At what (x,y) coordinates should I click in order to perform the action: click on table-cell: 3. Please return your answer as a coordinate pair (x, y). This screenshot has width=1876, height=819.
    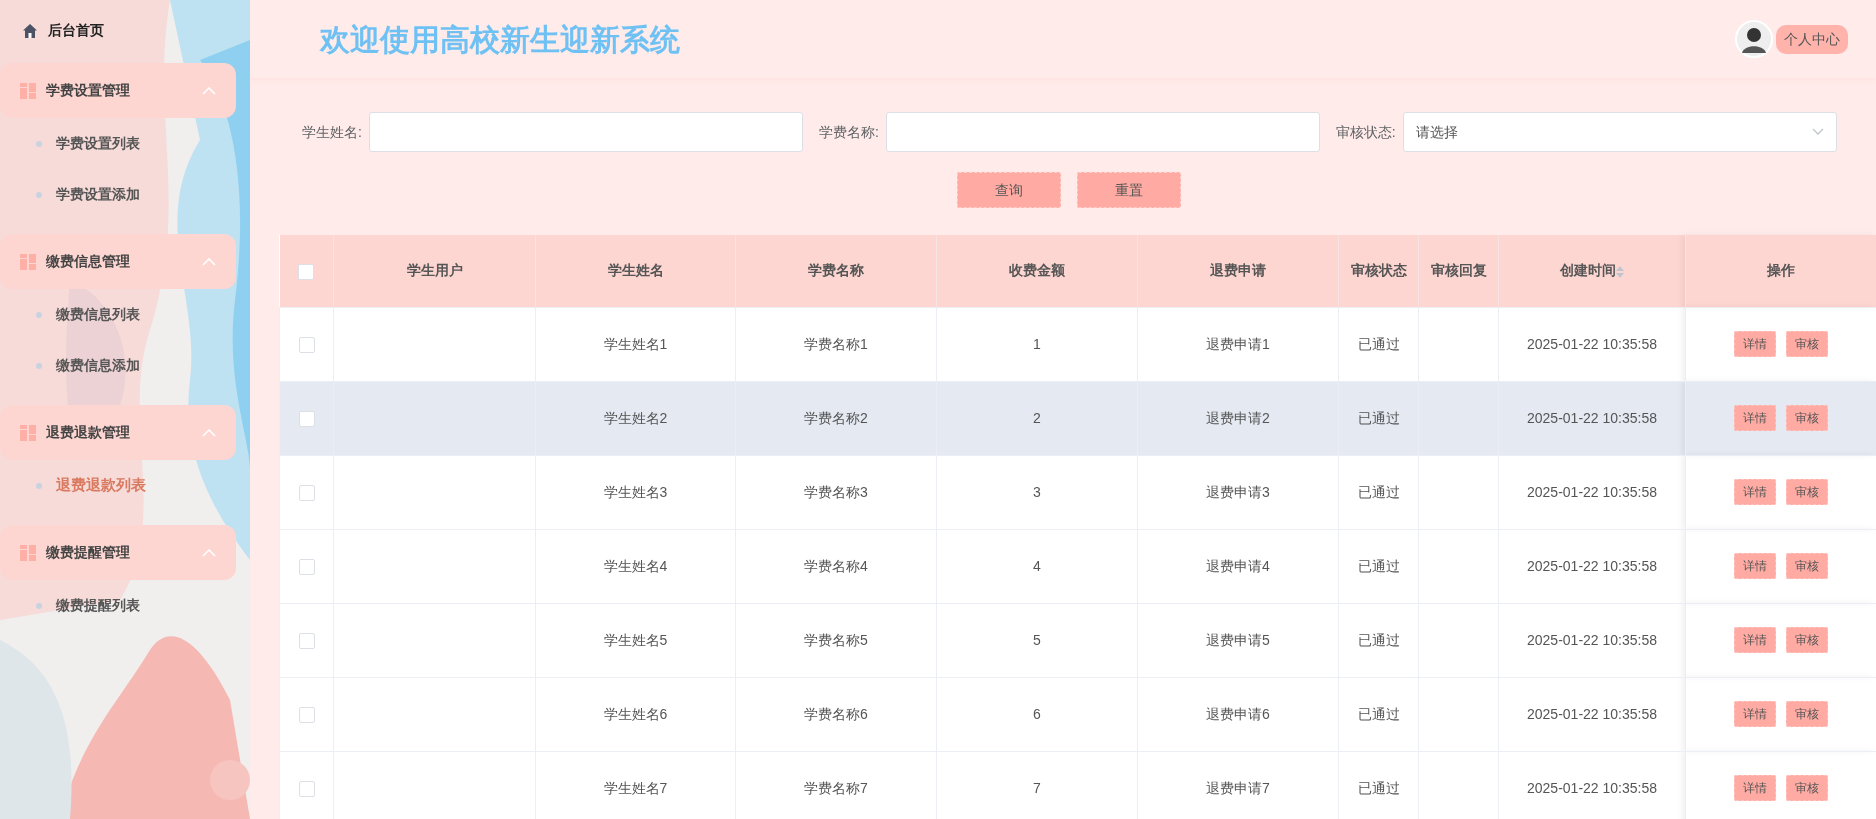
    Looking at the image, I should click on (1037, 491).